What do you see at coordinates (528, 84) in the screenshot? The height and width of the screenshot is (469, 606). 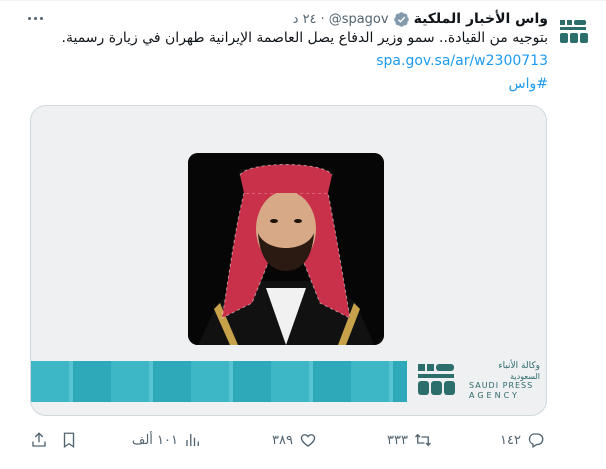 I see `hashtag-link: #واس` at bounding box center [528, 84].